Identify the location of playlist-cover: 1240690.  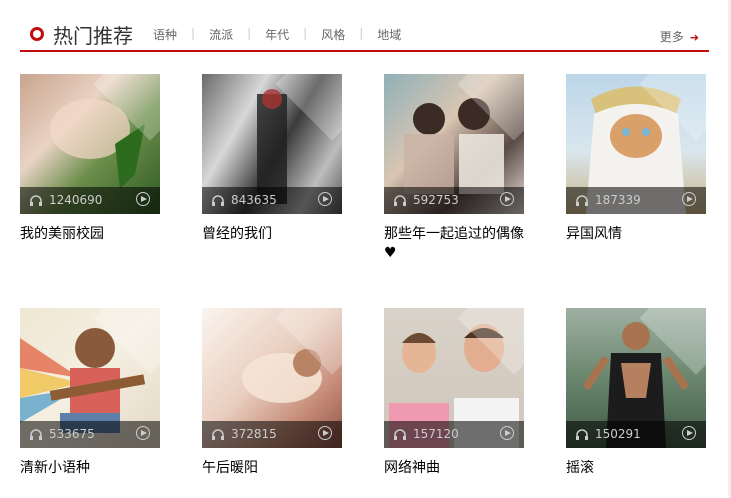
(90, 144).